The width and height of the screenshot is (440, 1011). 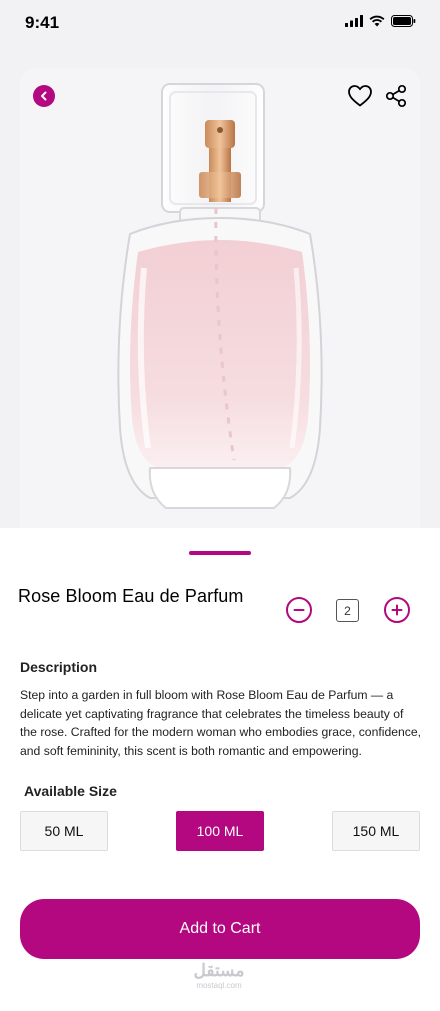 I want to click on plus-icon, so click(x=397, y=610).